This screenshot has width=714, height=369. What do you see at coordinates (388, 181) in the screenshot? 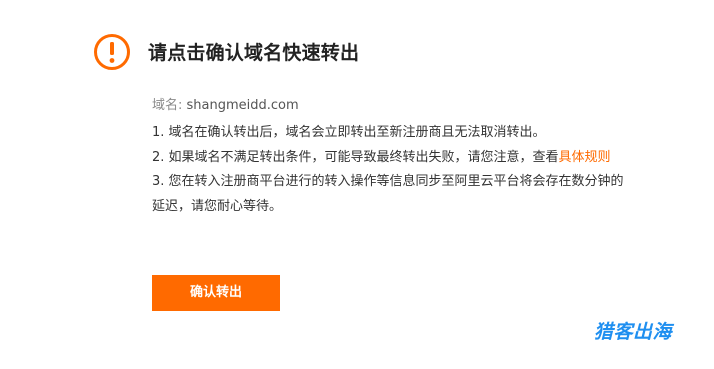
I see `note-3: 3. 您在转入注册商平台进行的转入操作等信息同步至阿里云平台将会存在数分钟的` at bounding box center [388, 181].